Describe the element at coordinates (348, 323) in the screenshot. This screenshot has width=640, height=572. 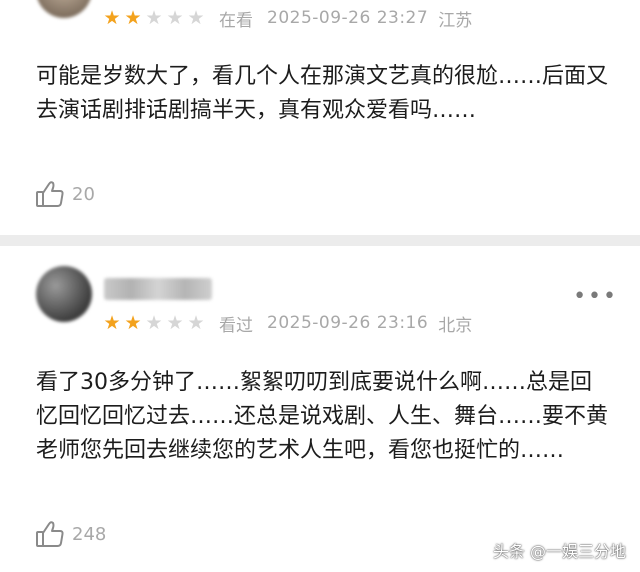
I see `timestamp: 2025-09-26 23:16` at that location.